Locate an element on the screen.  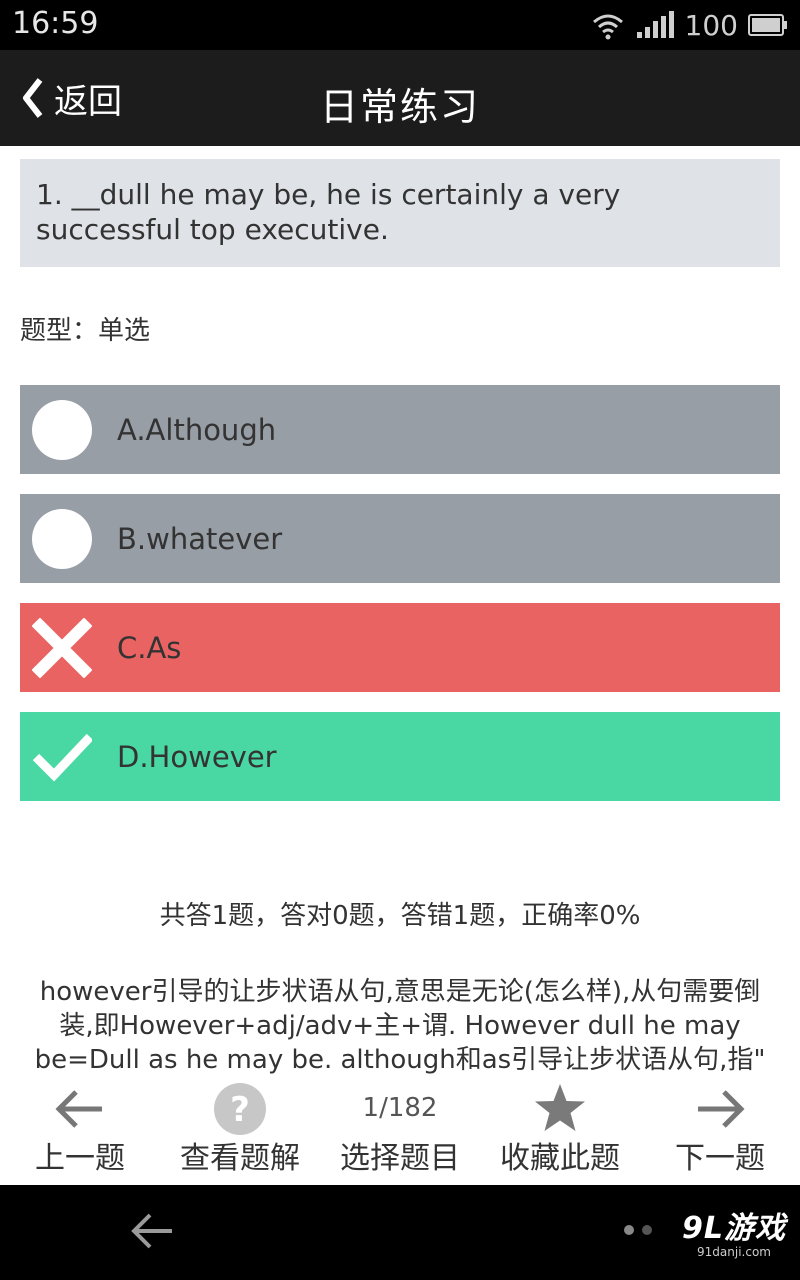
option-label: D.However is located at coordinates (197, 756).